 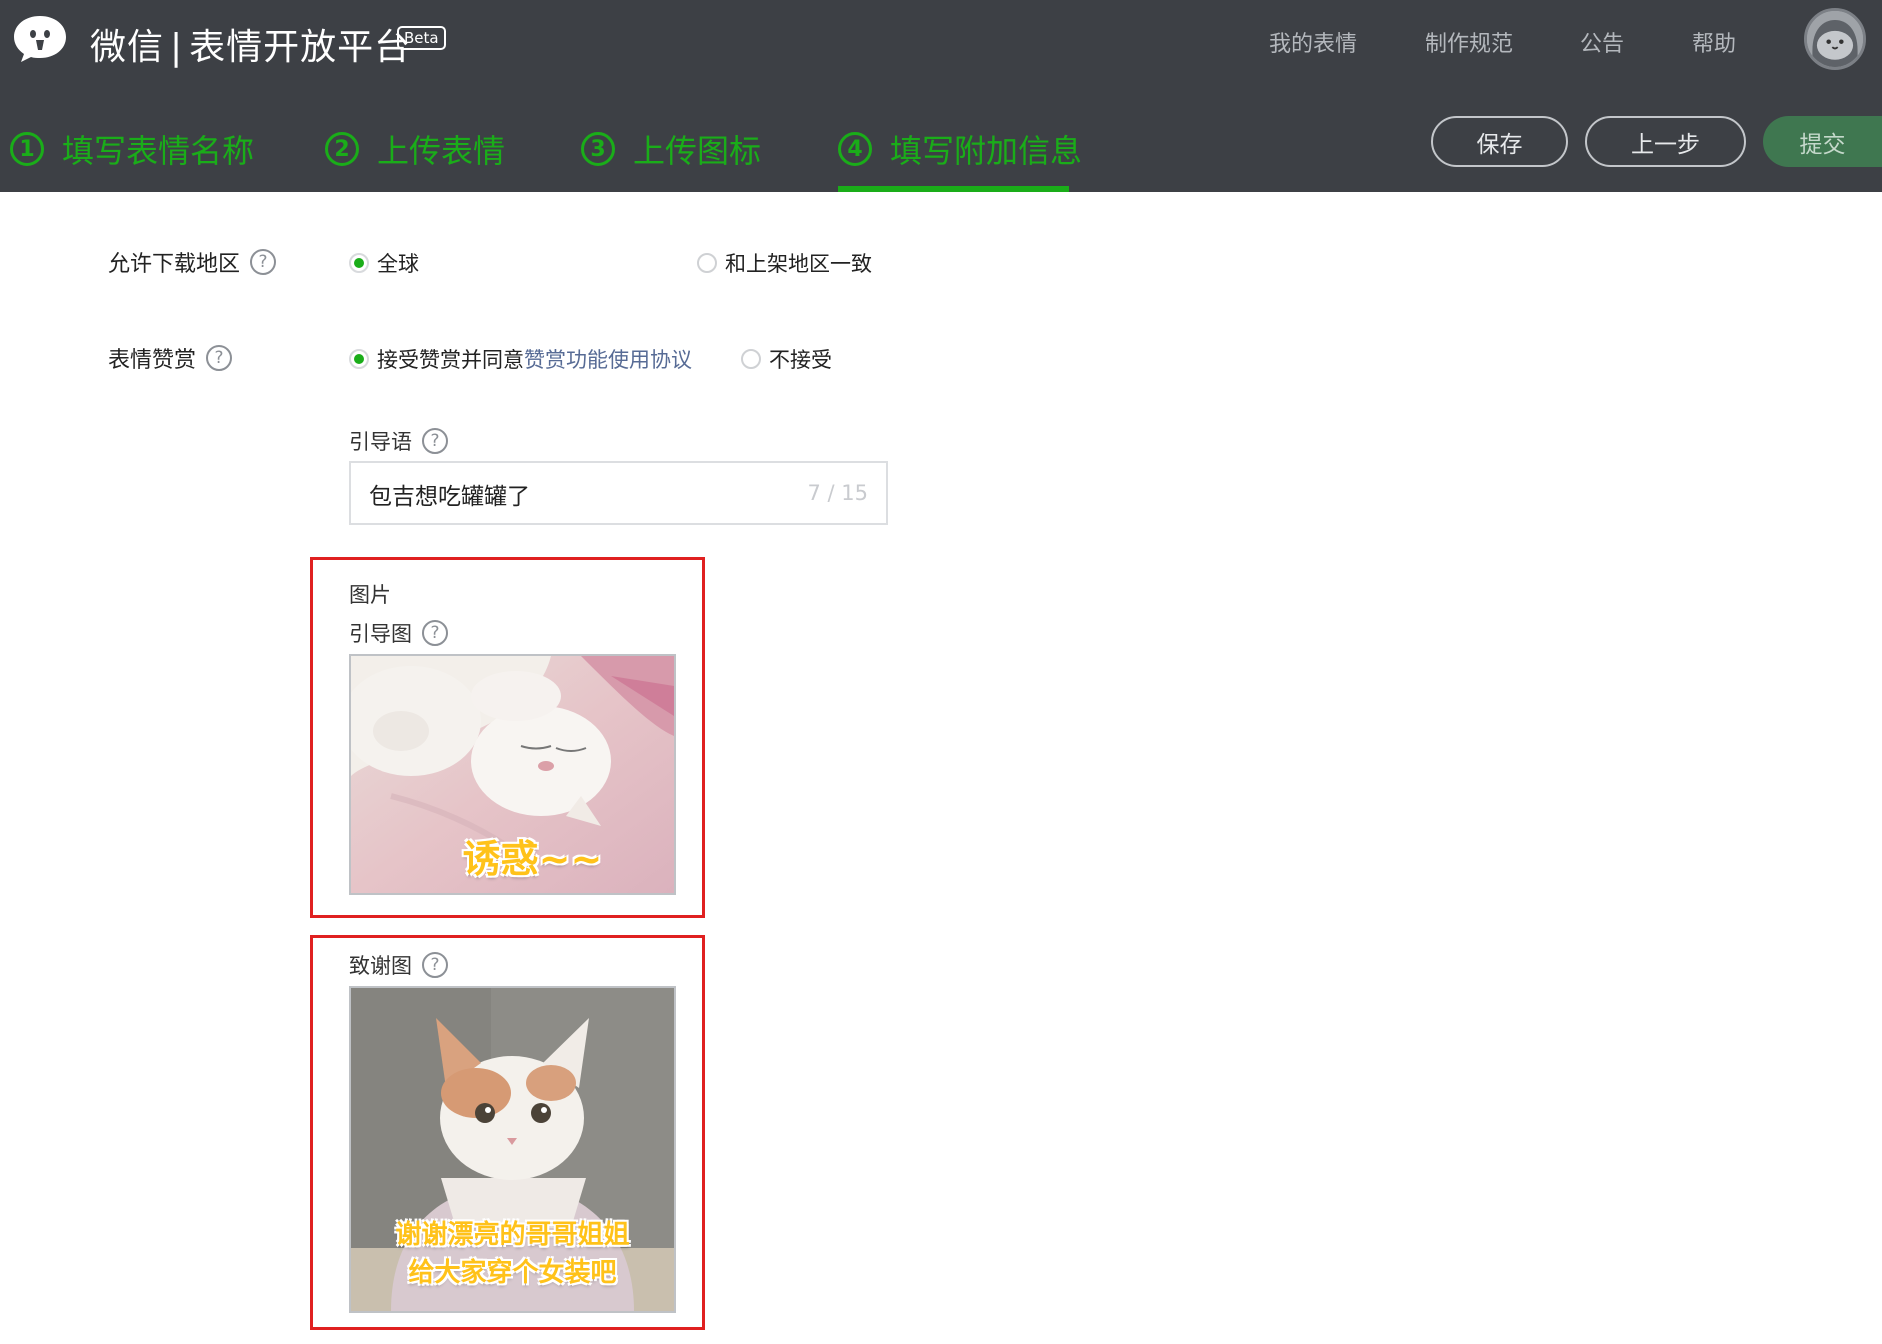 What do you see at coordinates (618, 493) in the screenshot?
I see `guide-text-input: 包吉想吃罐罐了 7 / 15` at bounding box center [618, 493].